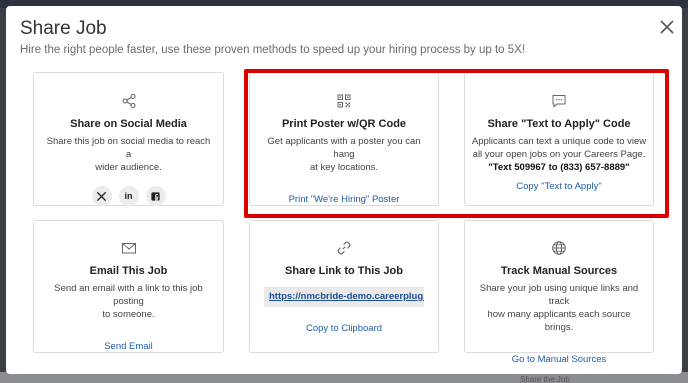 This screenshot has height=383, width=688. Describe the element at coordinates (128, 124) in the screenshot. I see `card-title: Share on Social Media` at that location.